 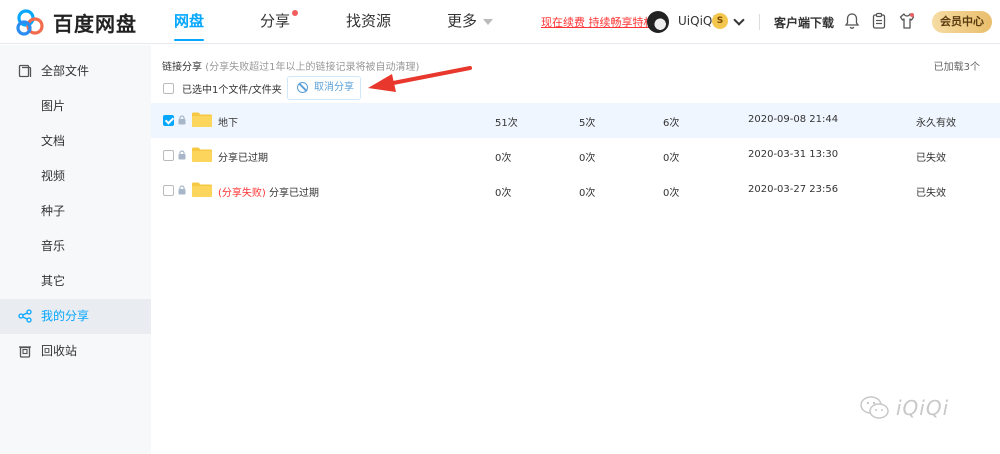 I want to click on nav-share: 分享, so click(x=275, y=22).